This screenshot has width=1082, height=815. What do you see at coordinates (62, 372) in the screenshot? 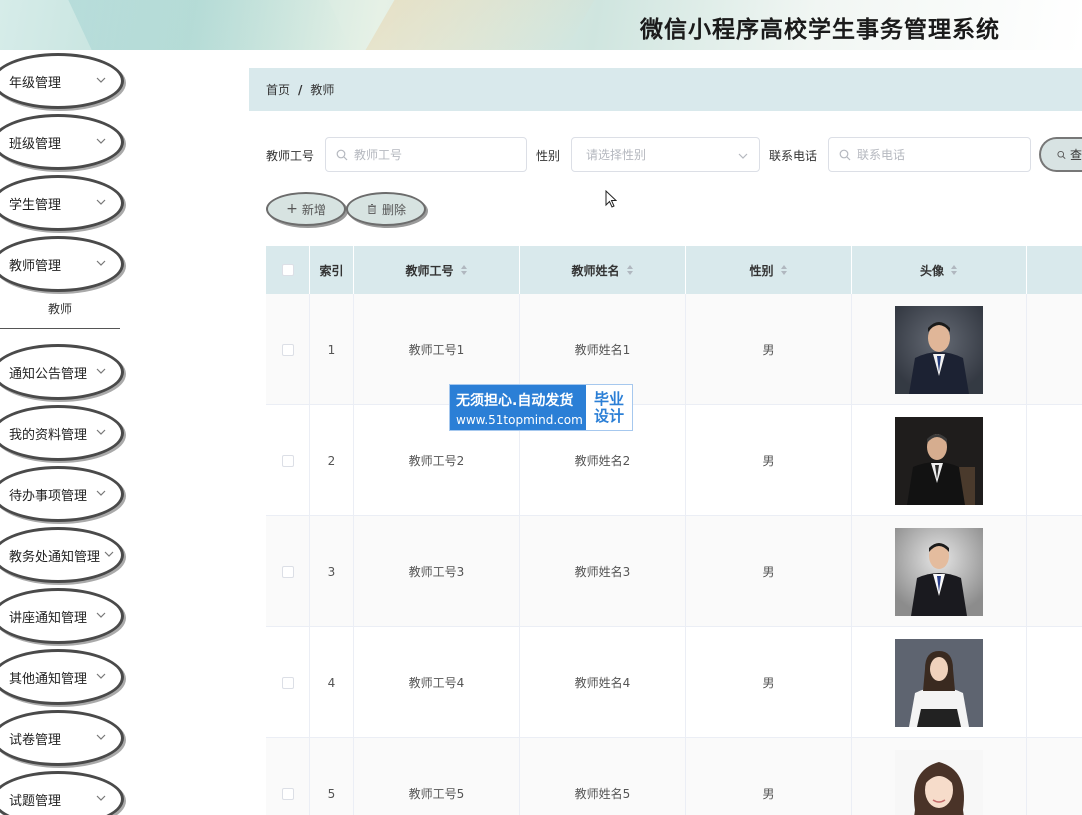
I see `sidebar-item-notice: 通知公告管理` at bounding box center [62, 372].